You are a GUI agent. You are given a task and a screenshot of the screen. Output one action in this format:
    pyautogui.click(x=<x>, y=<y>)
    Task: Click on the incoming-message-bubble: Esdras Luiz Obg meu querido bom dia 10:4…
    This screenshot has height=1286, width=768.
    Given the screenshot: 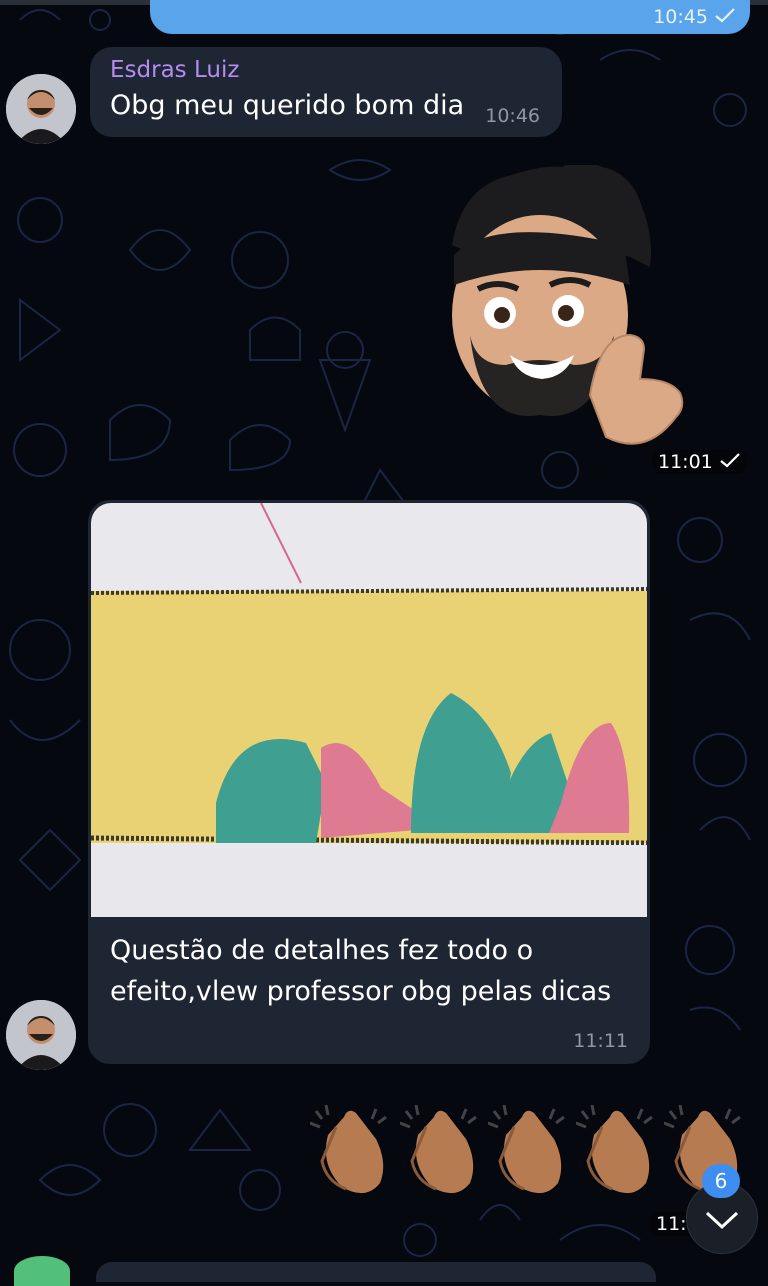 What is the action you would take?
    pyautogui.click(x=326, y=92)
    